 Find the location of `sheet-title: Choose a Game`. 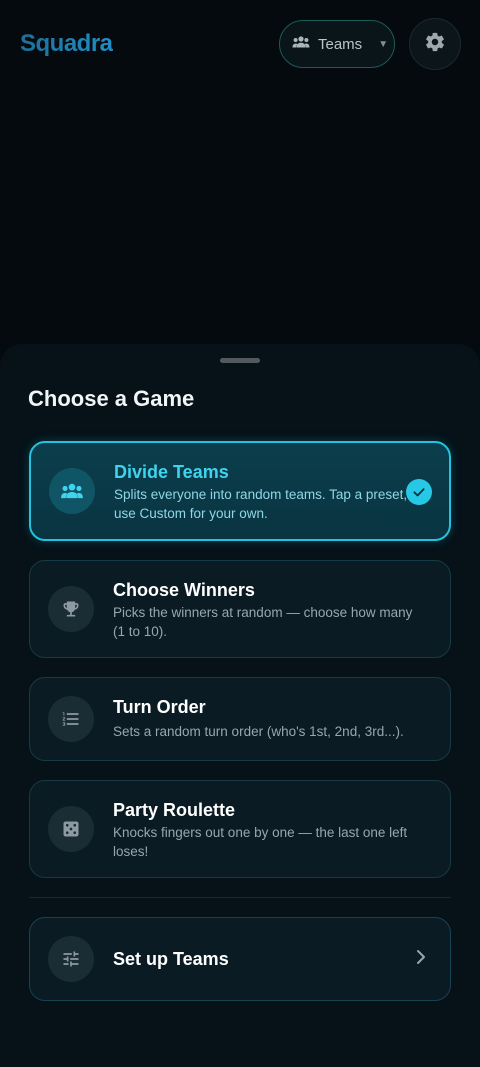

sheet-title: Choose a Game is located at coordinates (111, 398).